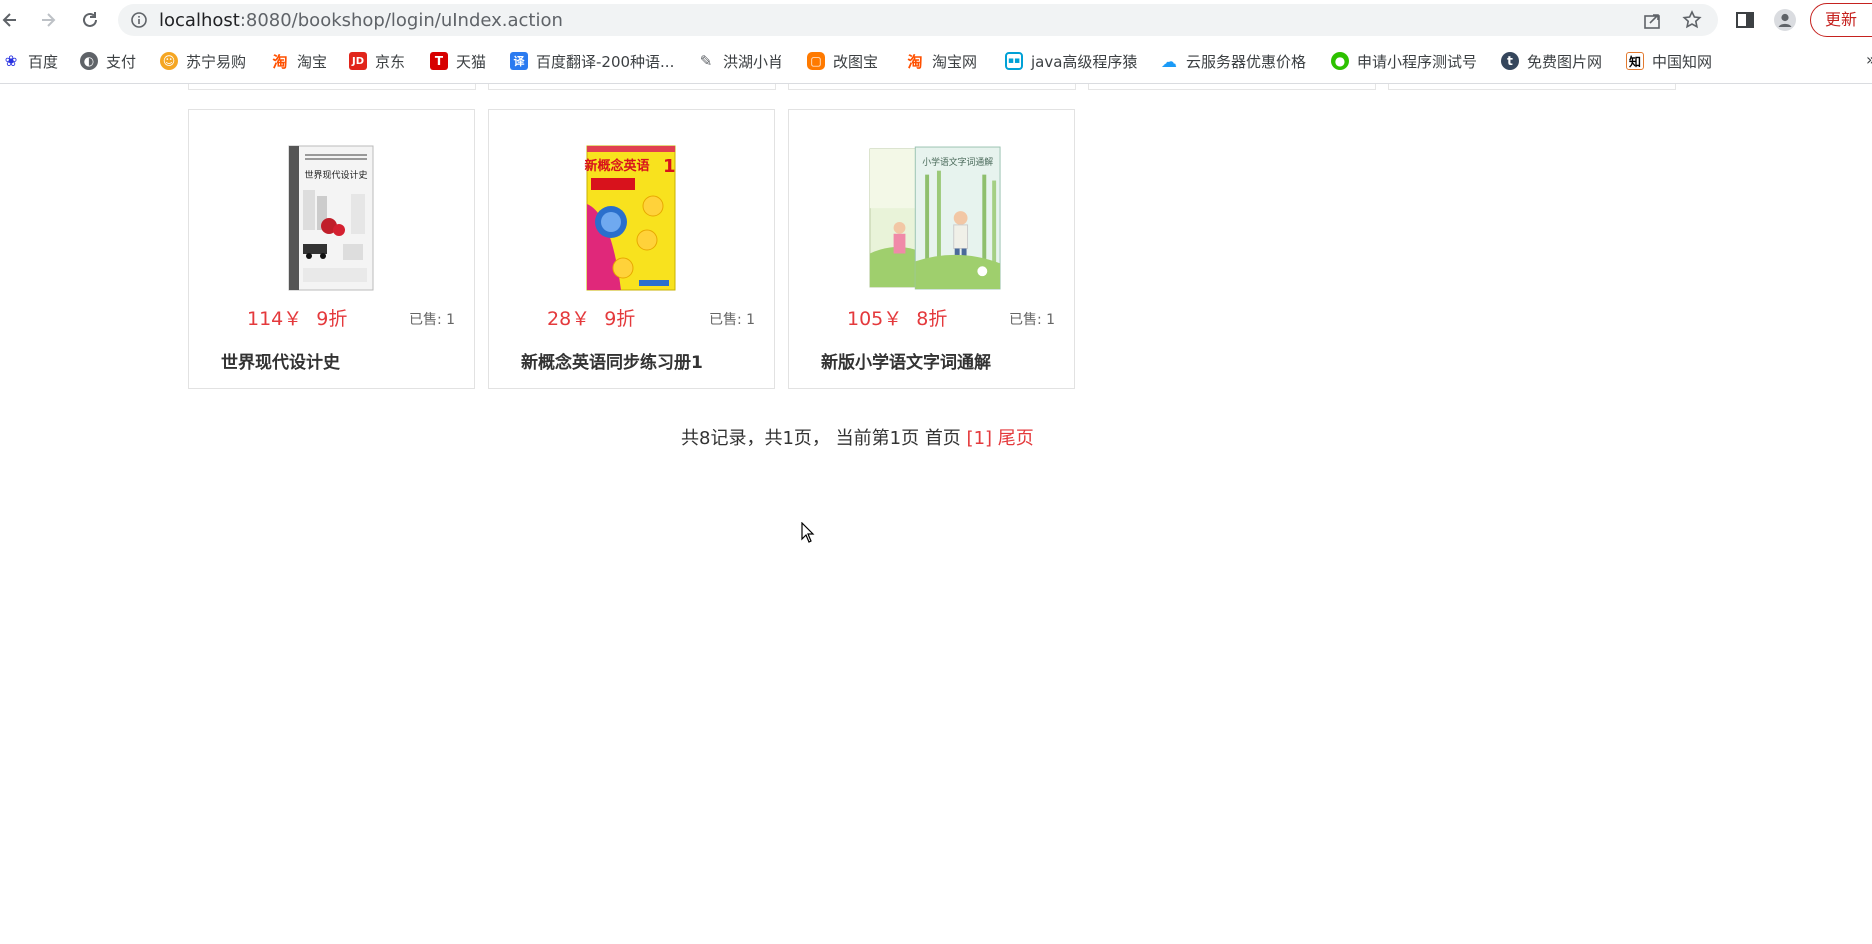 The image size is (1872, 944). I want to click on bookmark-honghu: ✎ 洪湖小肖, so click(740, 61).